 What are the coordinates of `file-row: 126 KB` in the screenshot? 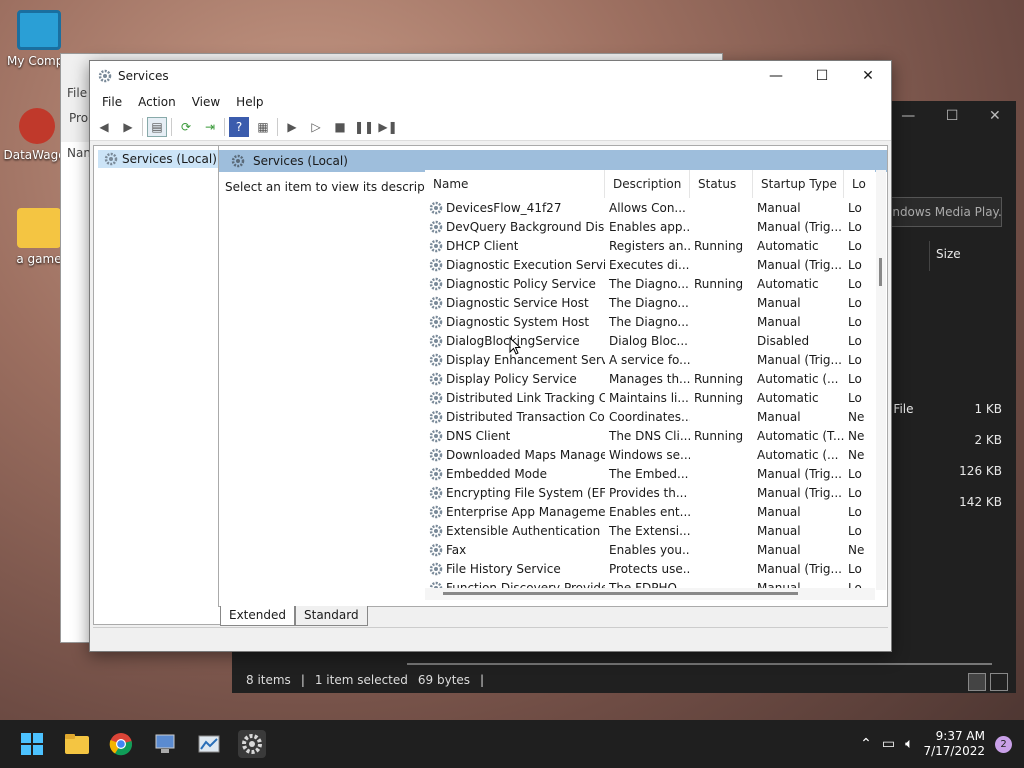 It's located at (942, 471).